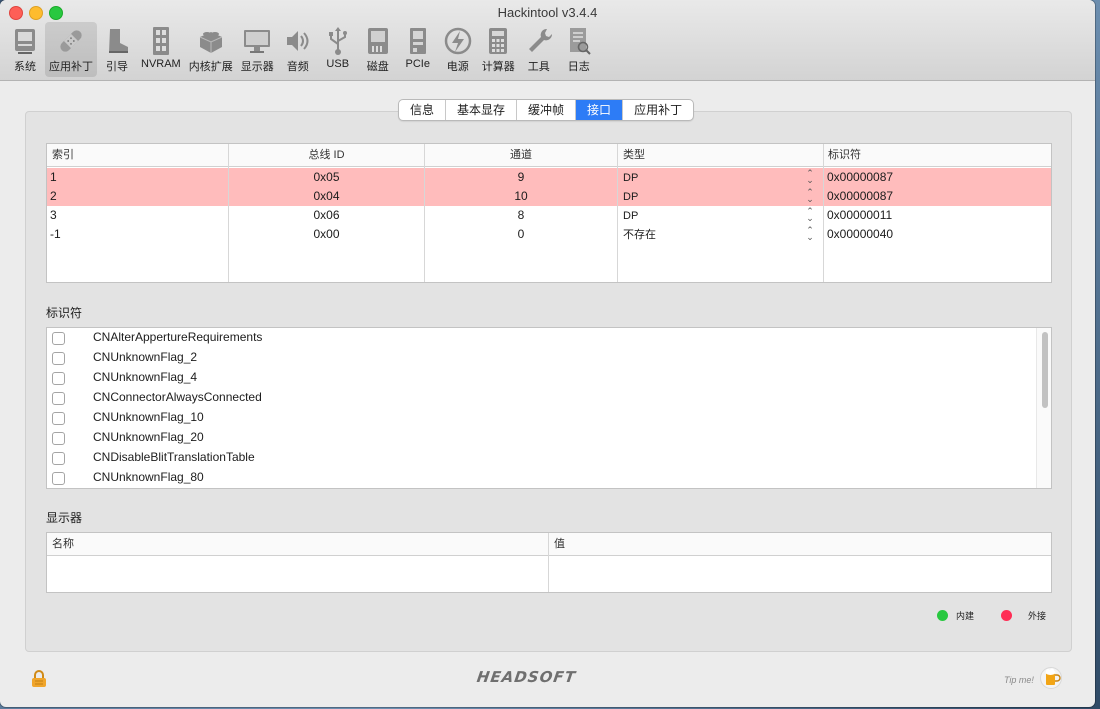 This screenshot has width=1100, height=709. I want to click on toolbar-label: 引导, so click(117, 67).